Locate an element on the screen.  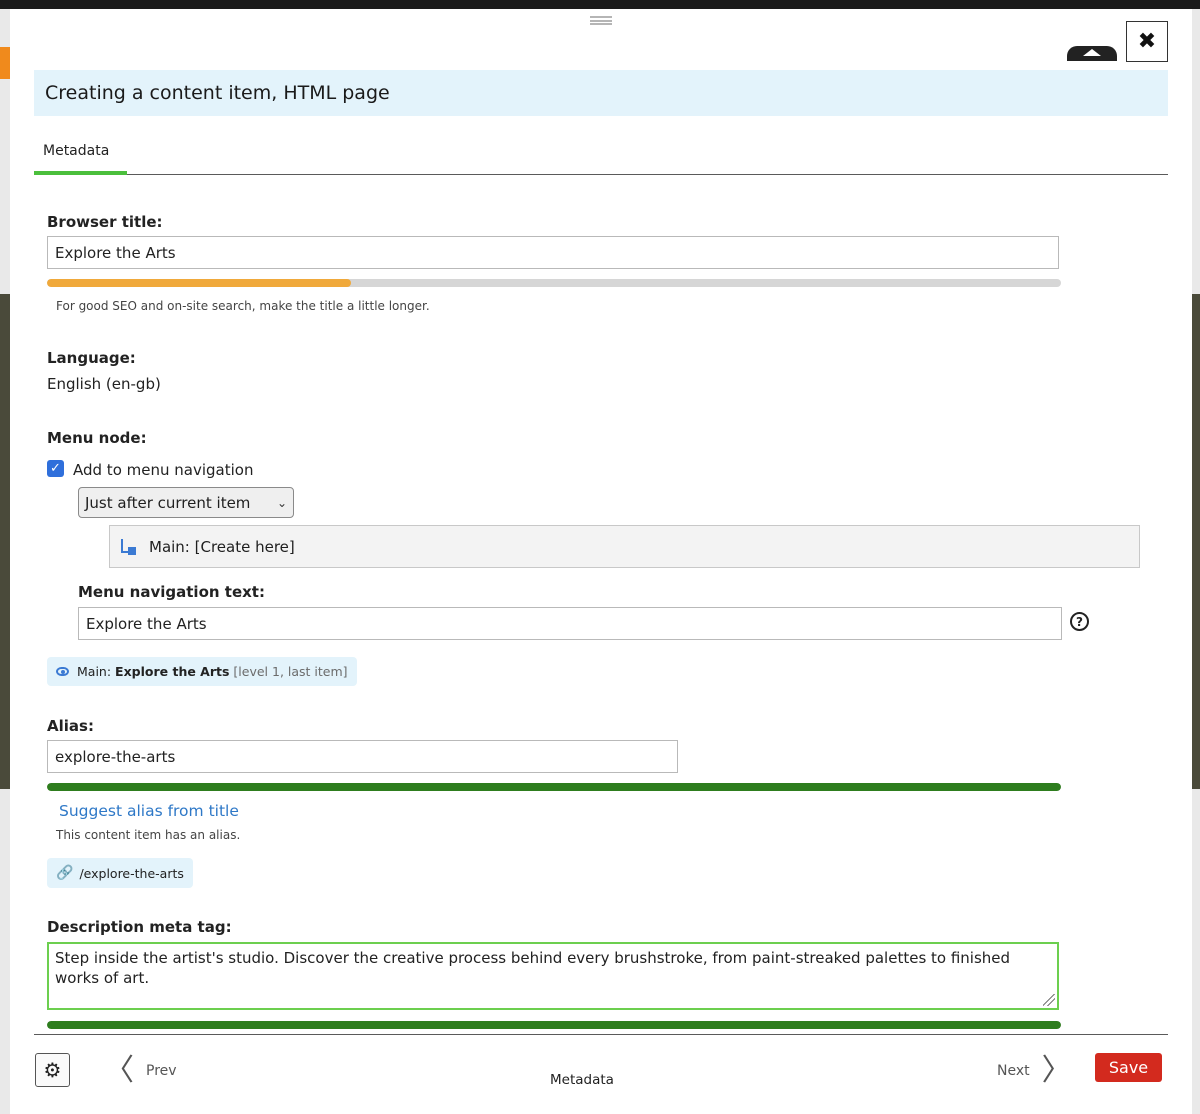
close-button: ✖ is located at coordinates (1147, 41).